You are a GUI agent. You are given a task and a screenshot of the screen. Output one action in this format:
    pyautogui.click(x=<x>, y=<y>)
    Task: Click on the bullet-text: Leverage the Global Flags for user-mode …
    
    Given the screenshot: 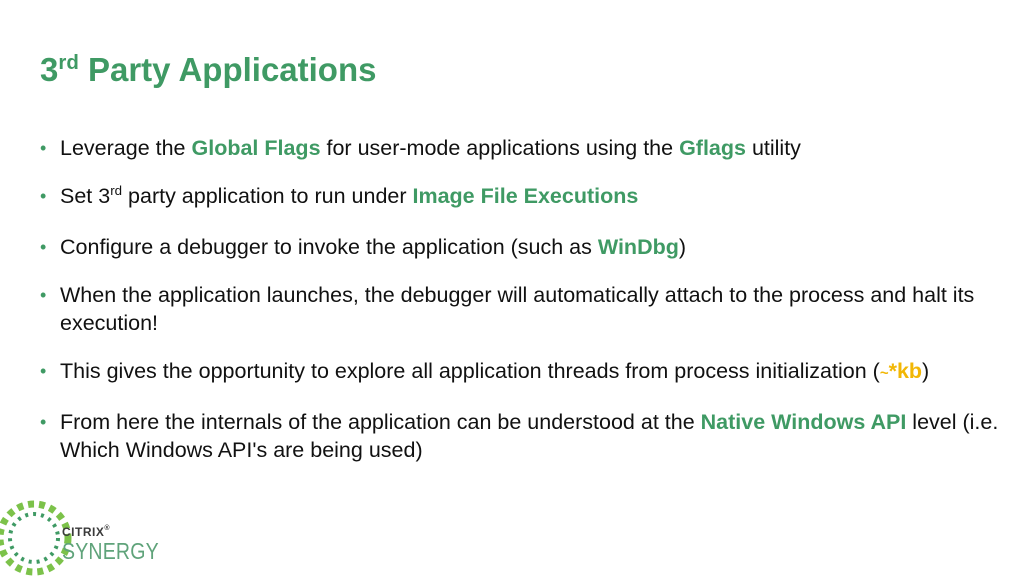 What is the action you would take?
    pyautogui.click(x=530, y=148)
    